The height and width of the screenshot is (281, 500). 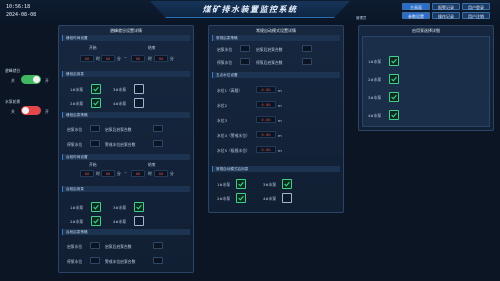 What do you see at coordinates (95, 128) in the screenshot?
I see `peak-start-level-input` at bounding box center [95, 128].